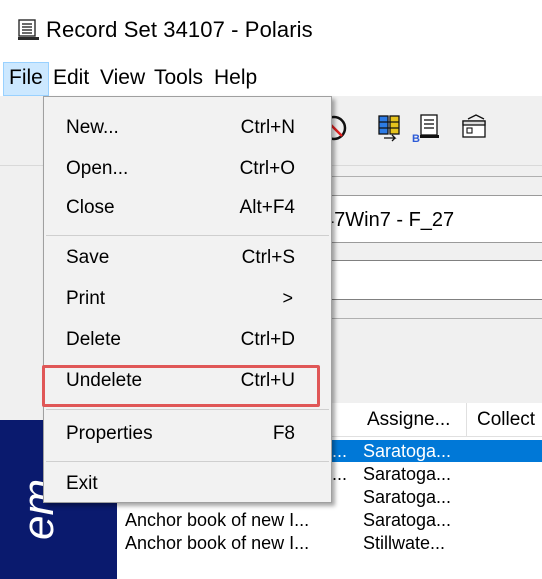  Describe the element at coordinates (187, 170) in the screenshot. I see `menu-item-open: Open... Ctrl+O` at that location.